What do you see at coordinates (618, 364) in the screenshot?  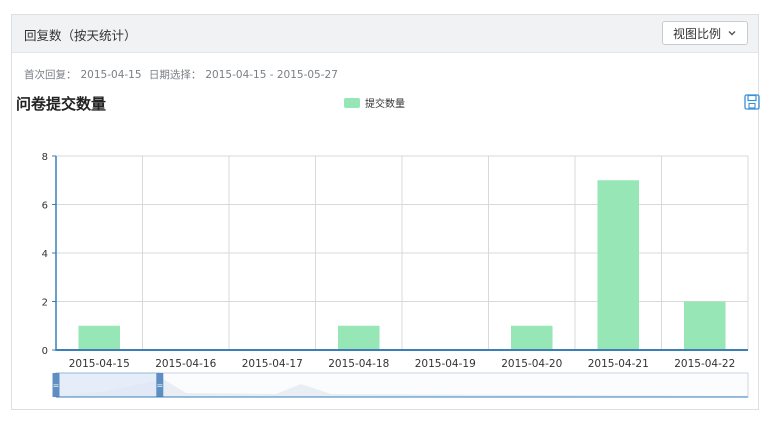 I see `x-tick-label: 2015-04-21` at bounding box center [618, 364].